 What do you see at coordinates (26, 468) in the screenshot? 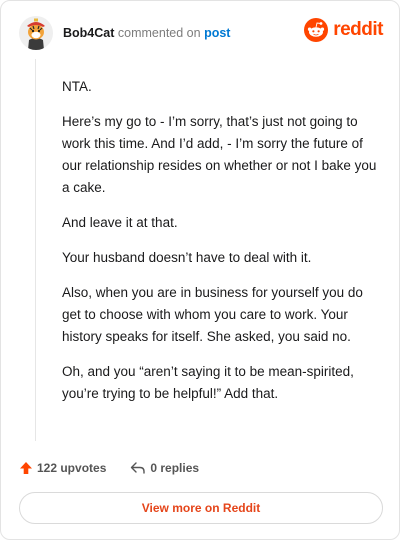
I see `upvote-arrow-icon` at bounding box center [26, 468].